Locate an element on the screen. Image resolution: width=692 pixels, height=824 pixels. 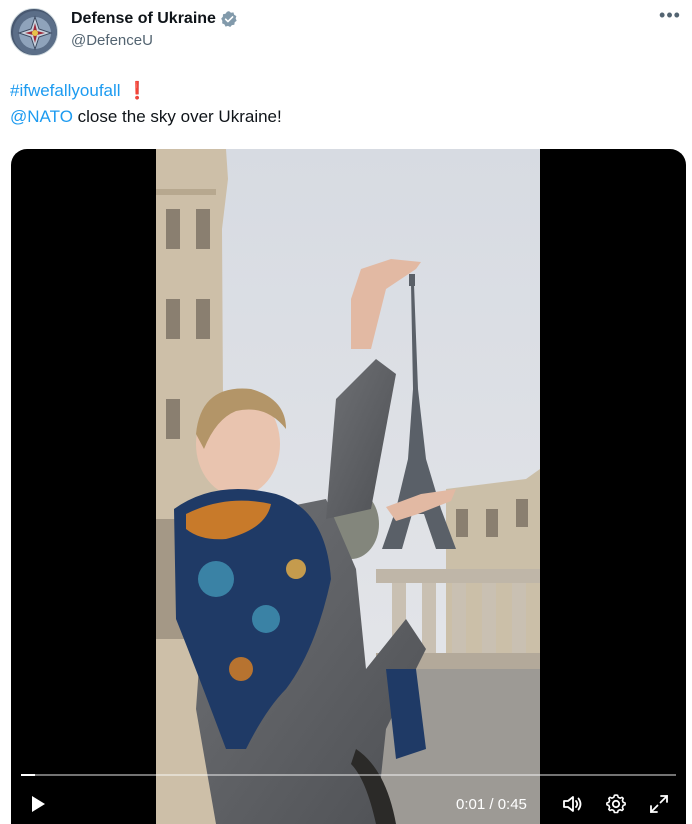
author-info: Defense of Ukraine @DefenceU is located at coordinates (154, 28).